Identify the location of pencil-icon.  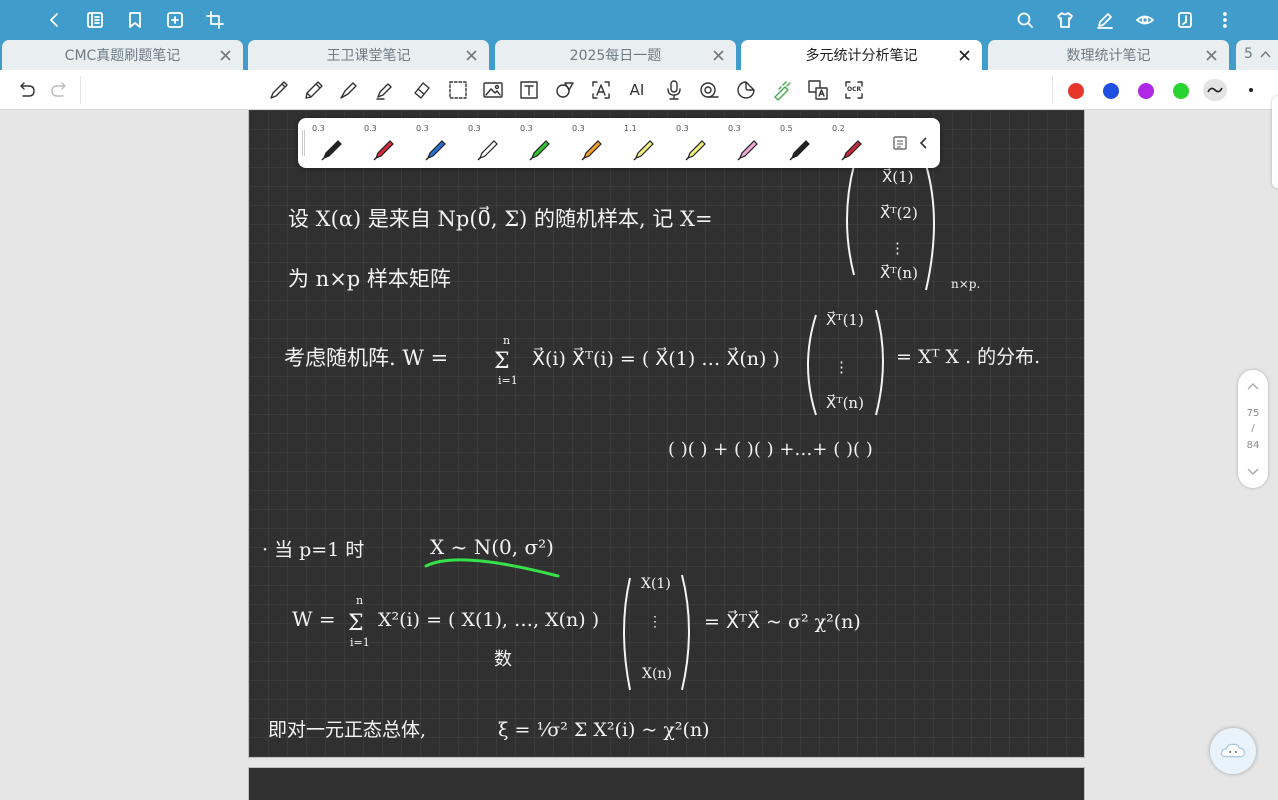
(314, 90).